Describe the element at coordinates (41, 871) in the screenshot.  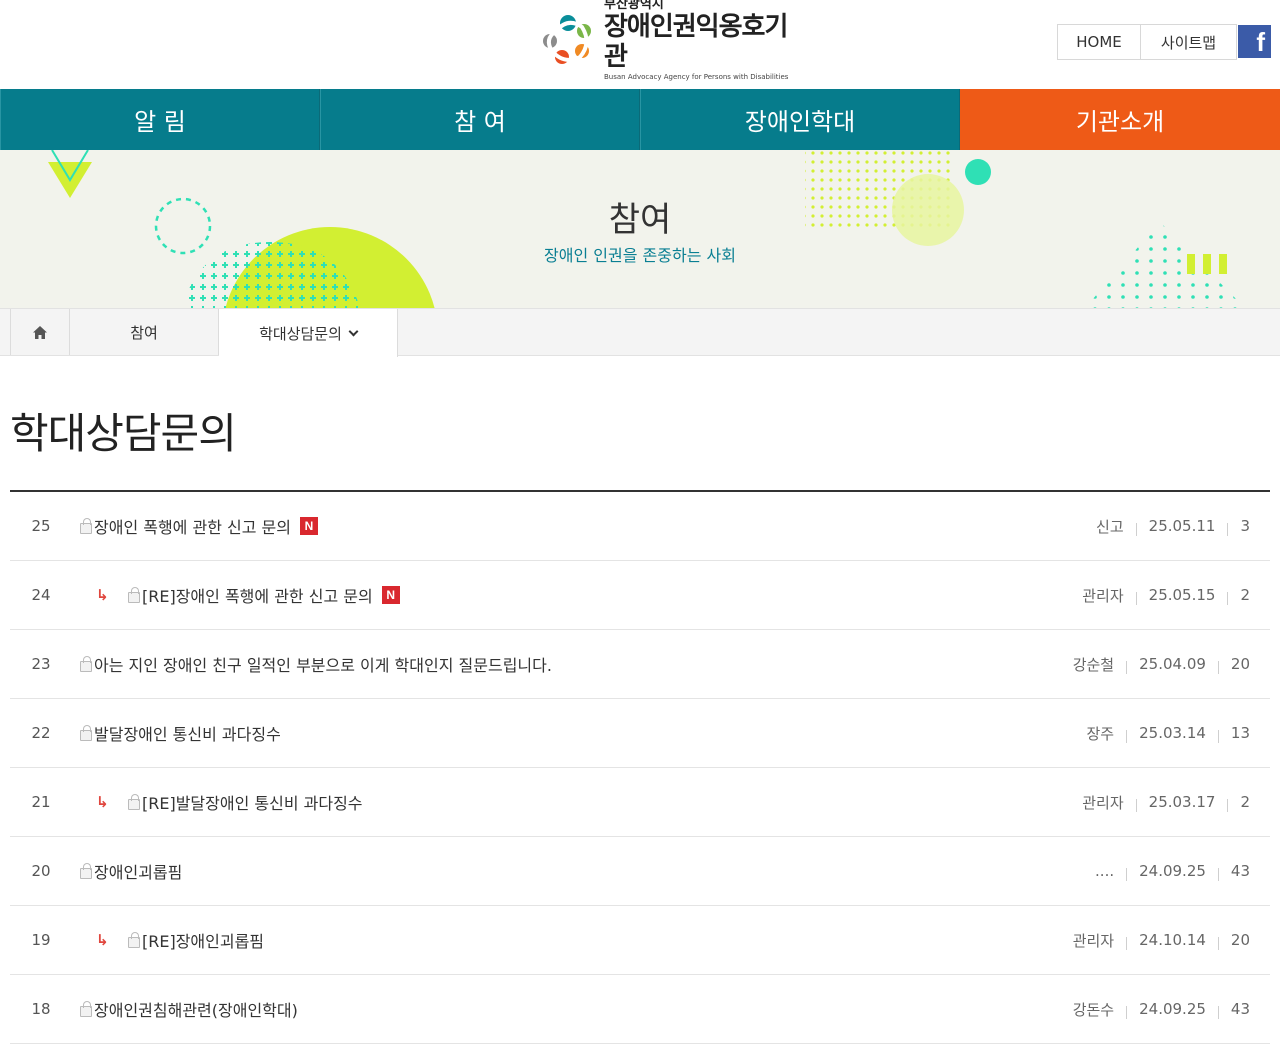
I see `row-number: 20` at that location.